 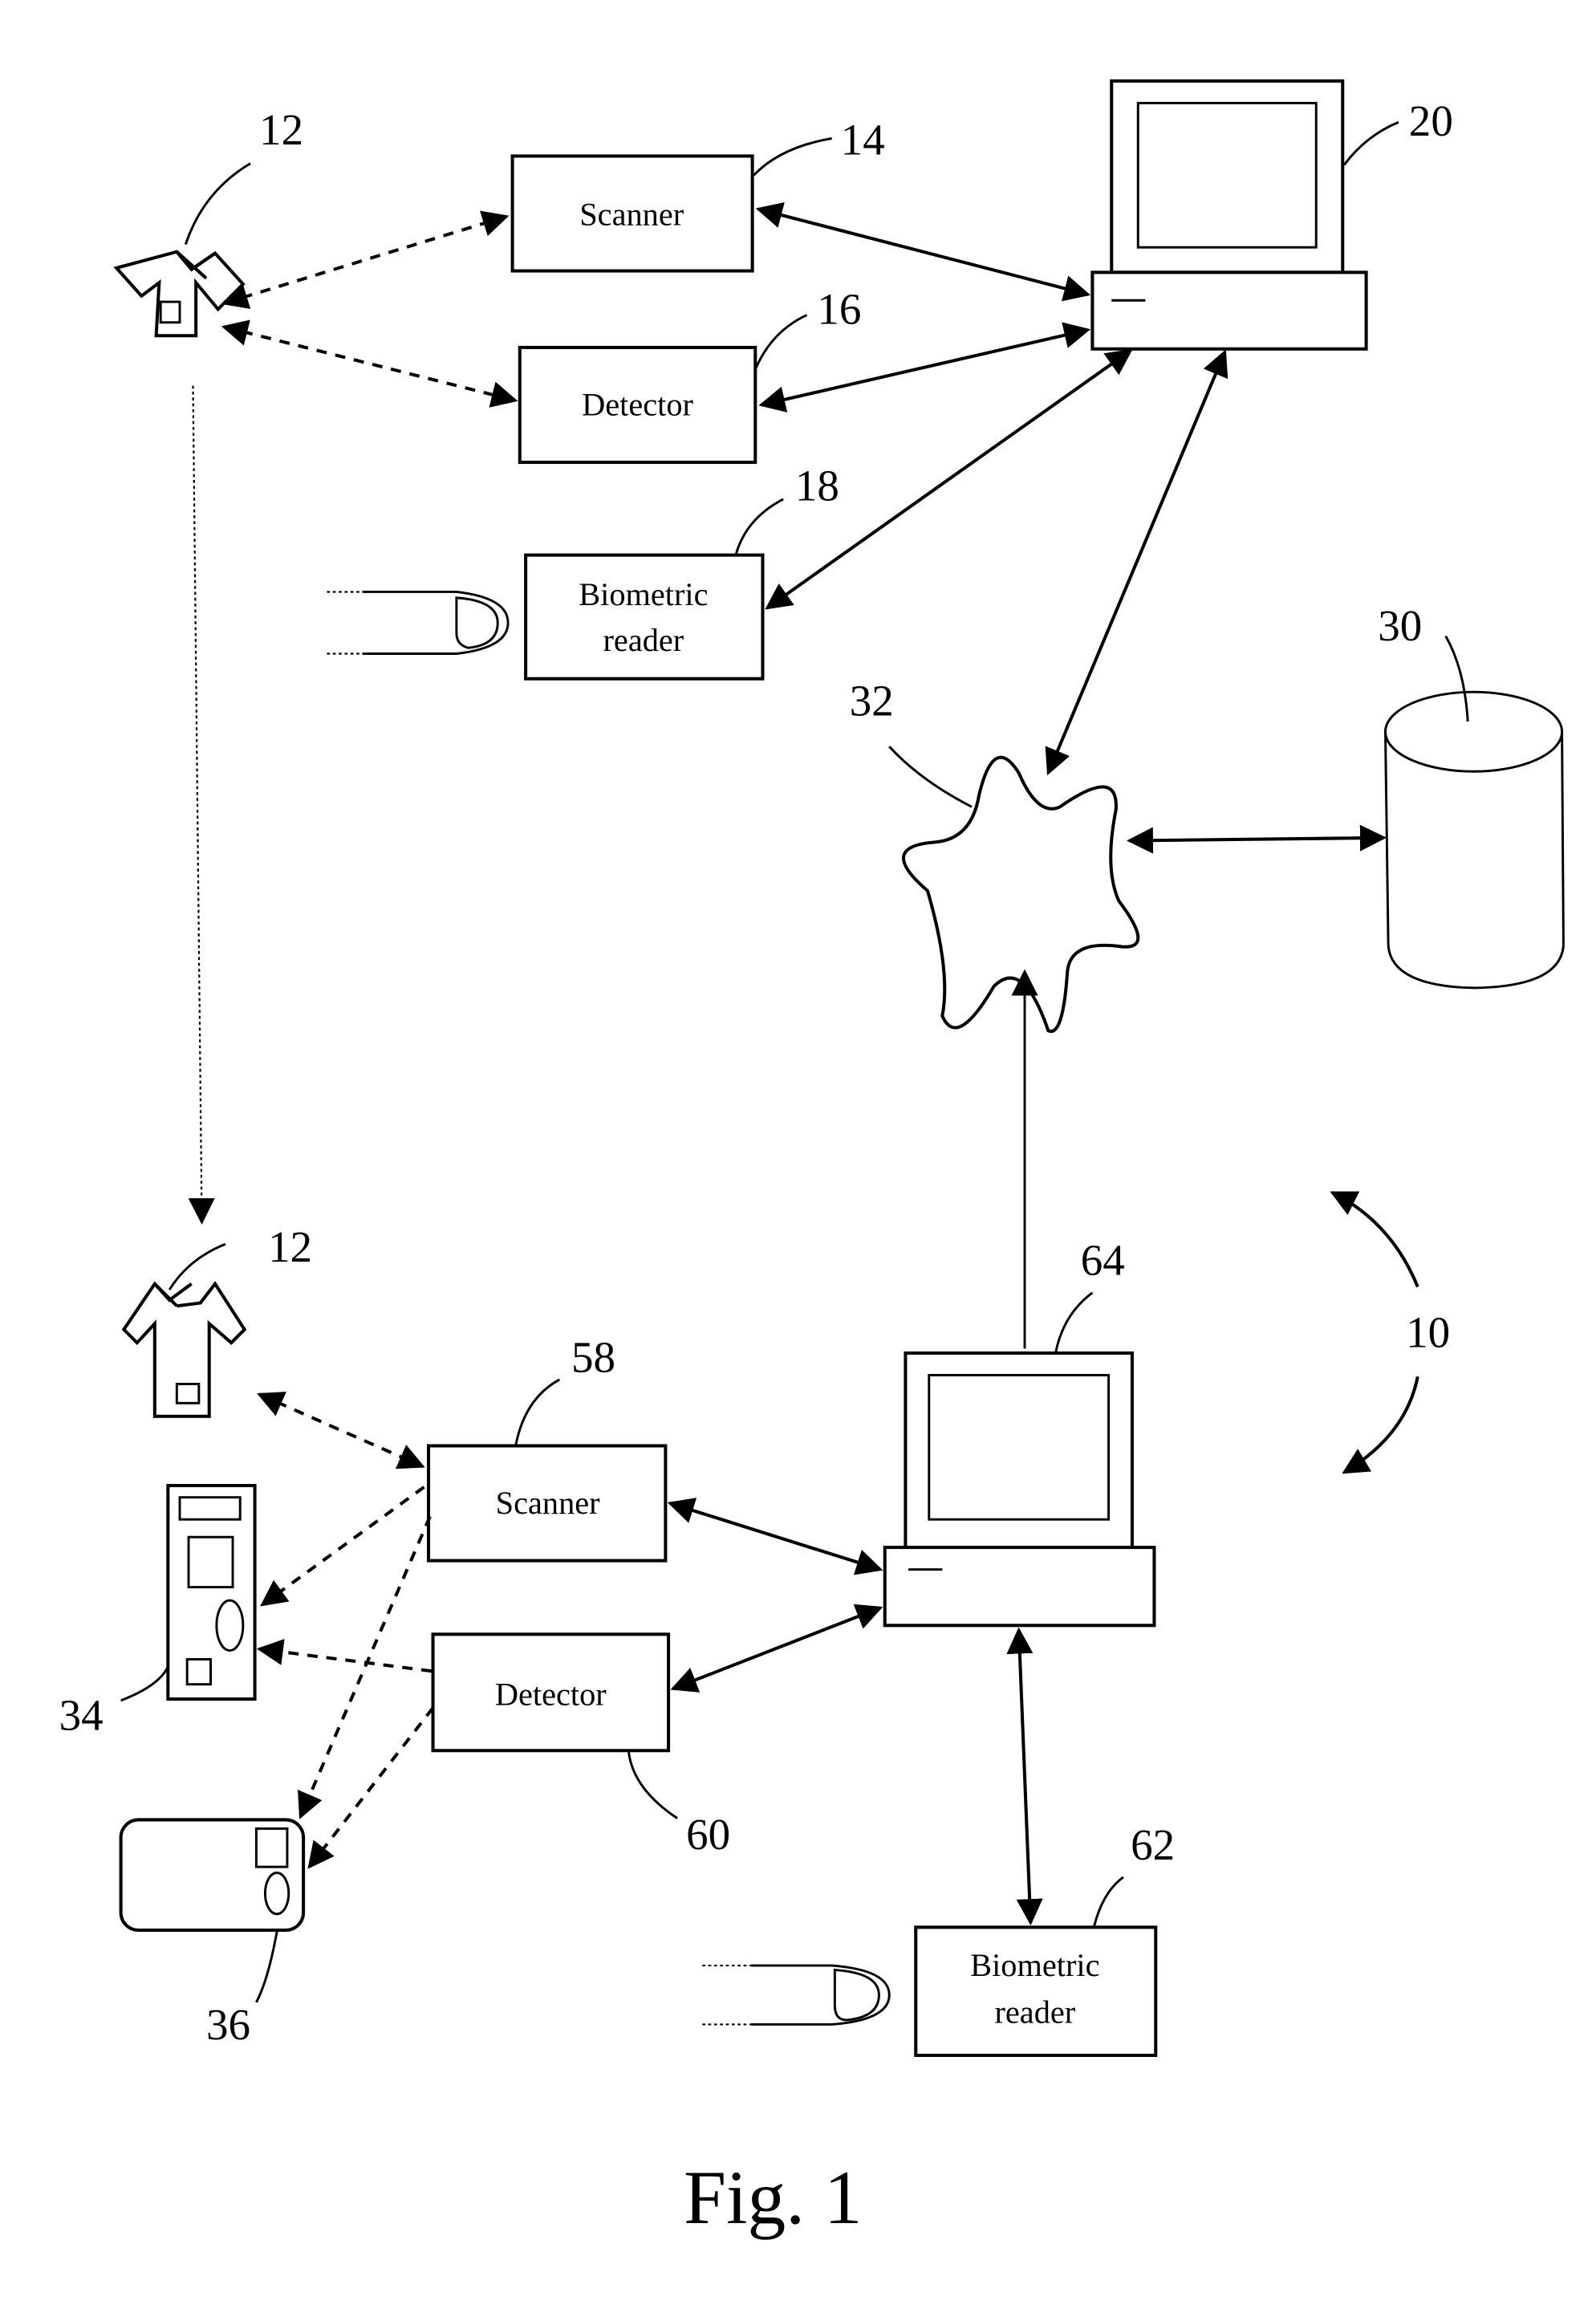 What do you see at coordinates (1380, 1425) in the screenshot?
I see `system-arrow-down` at bounding box center [1380, 1425].